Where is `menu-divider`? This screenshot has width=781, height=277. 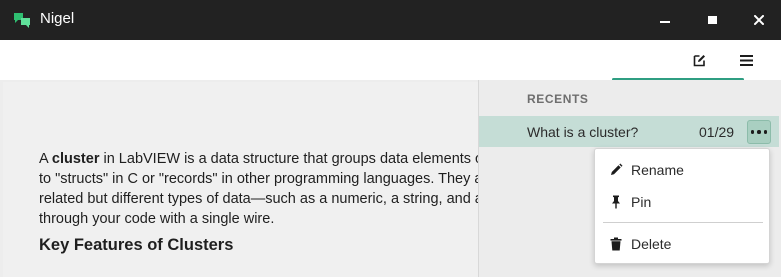 menu-divider is located at coordinates (683, 222).